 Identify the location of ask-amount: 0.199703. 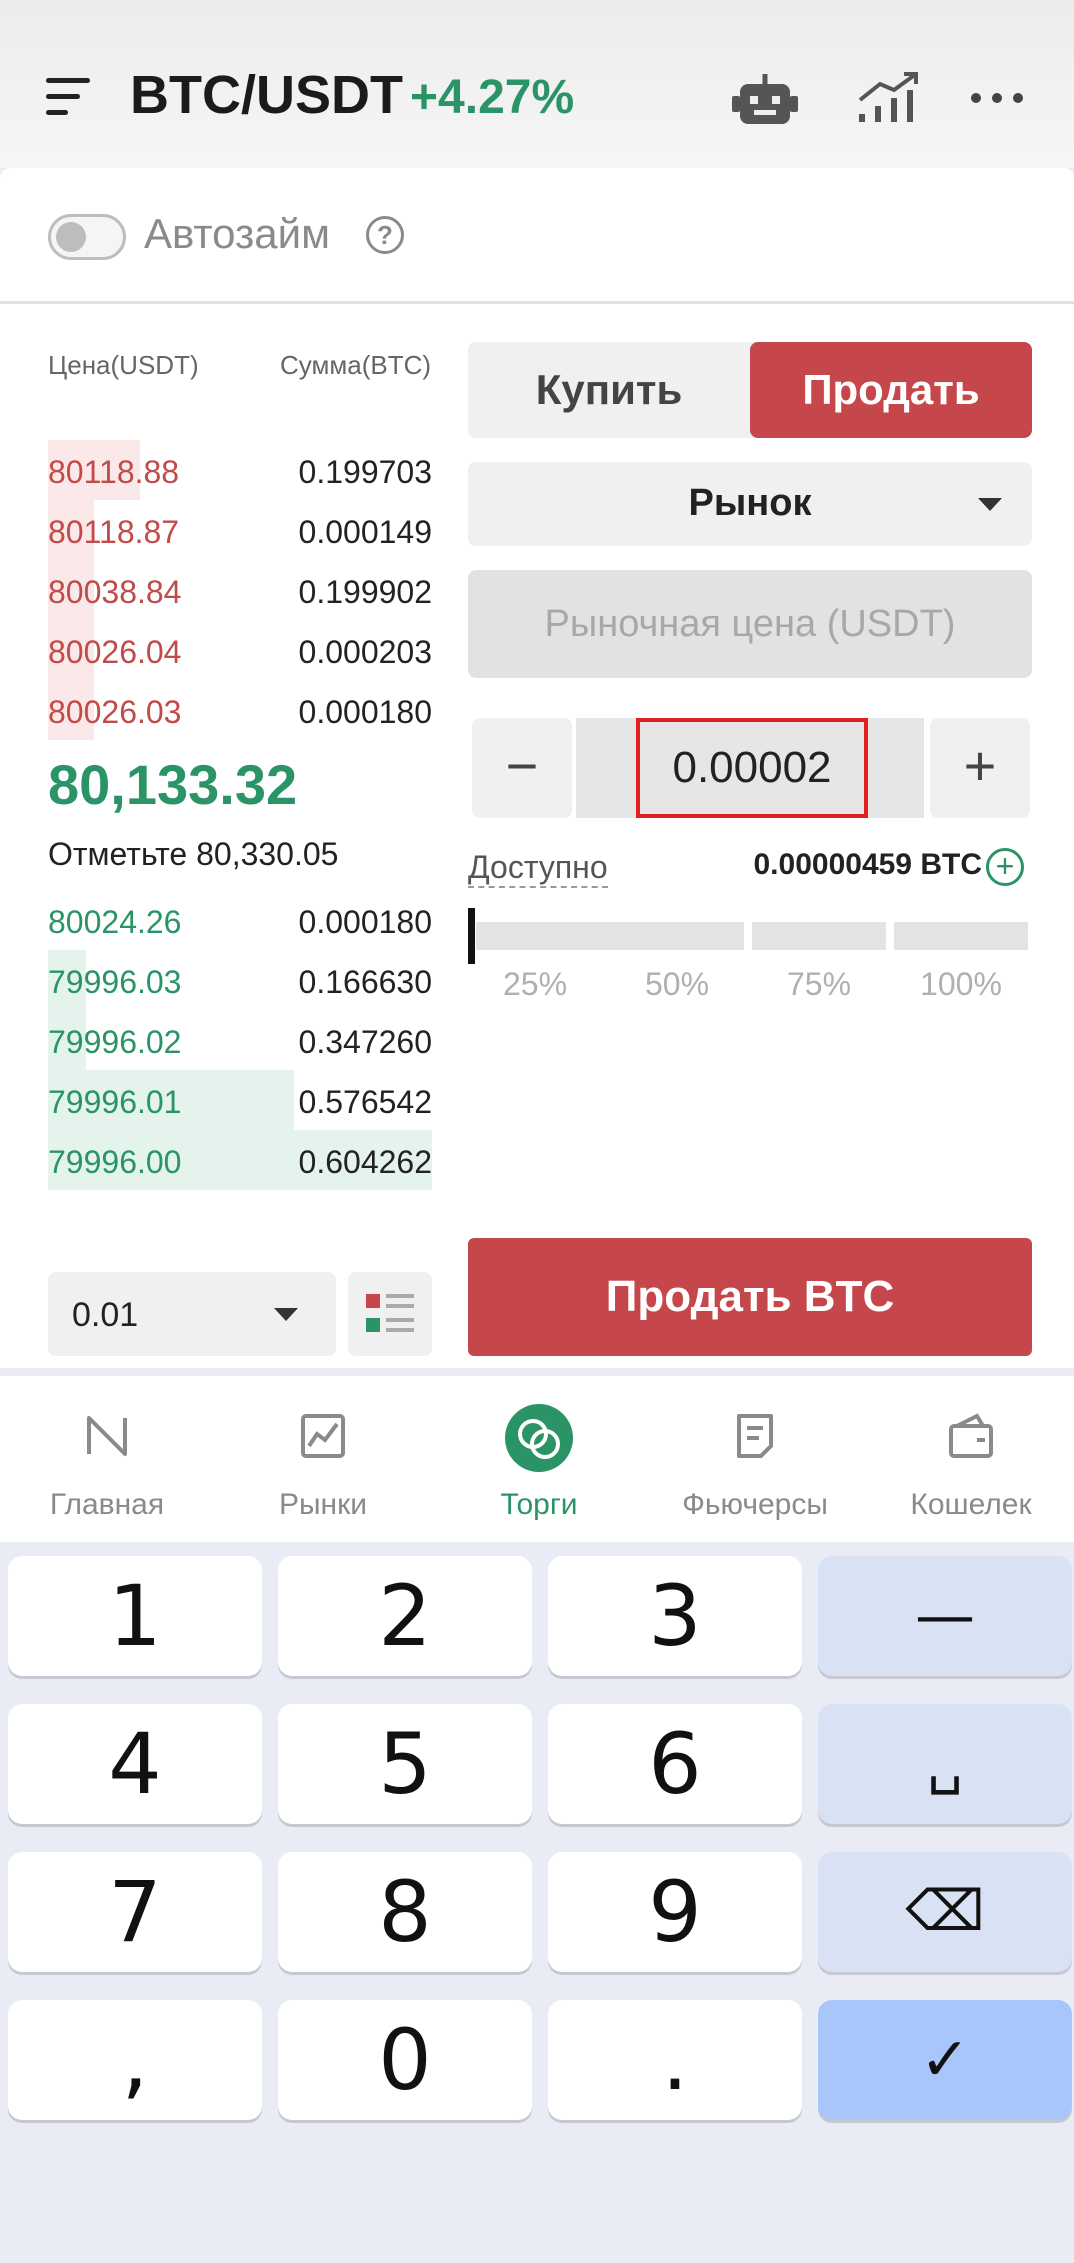
(365, 472).